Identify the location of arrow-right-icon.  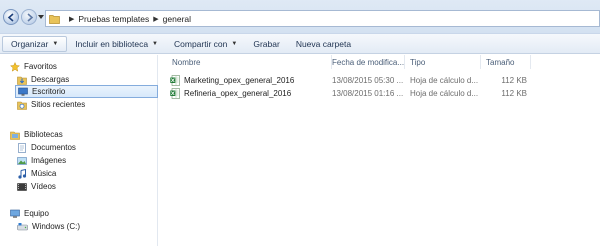
(30, 17).